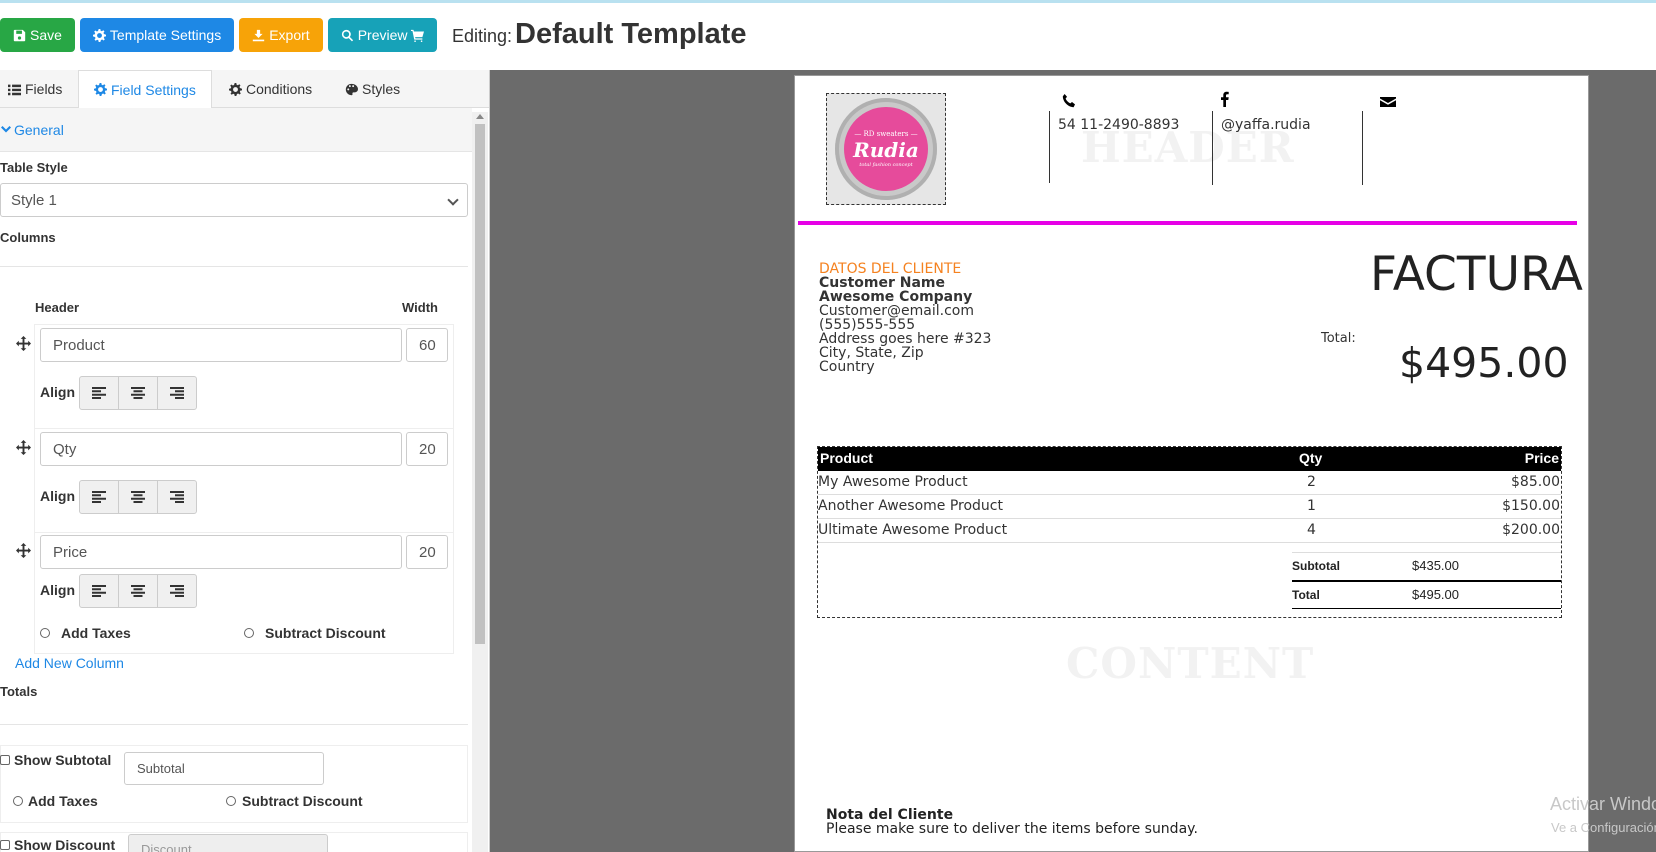 The width and height of the screenshot is (1656, 852). What do you see at coordinates (45, 633) in the screenshot?
I see `add-taxes-radio` at bounding box center [45, 633].